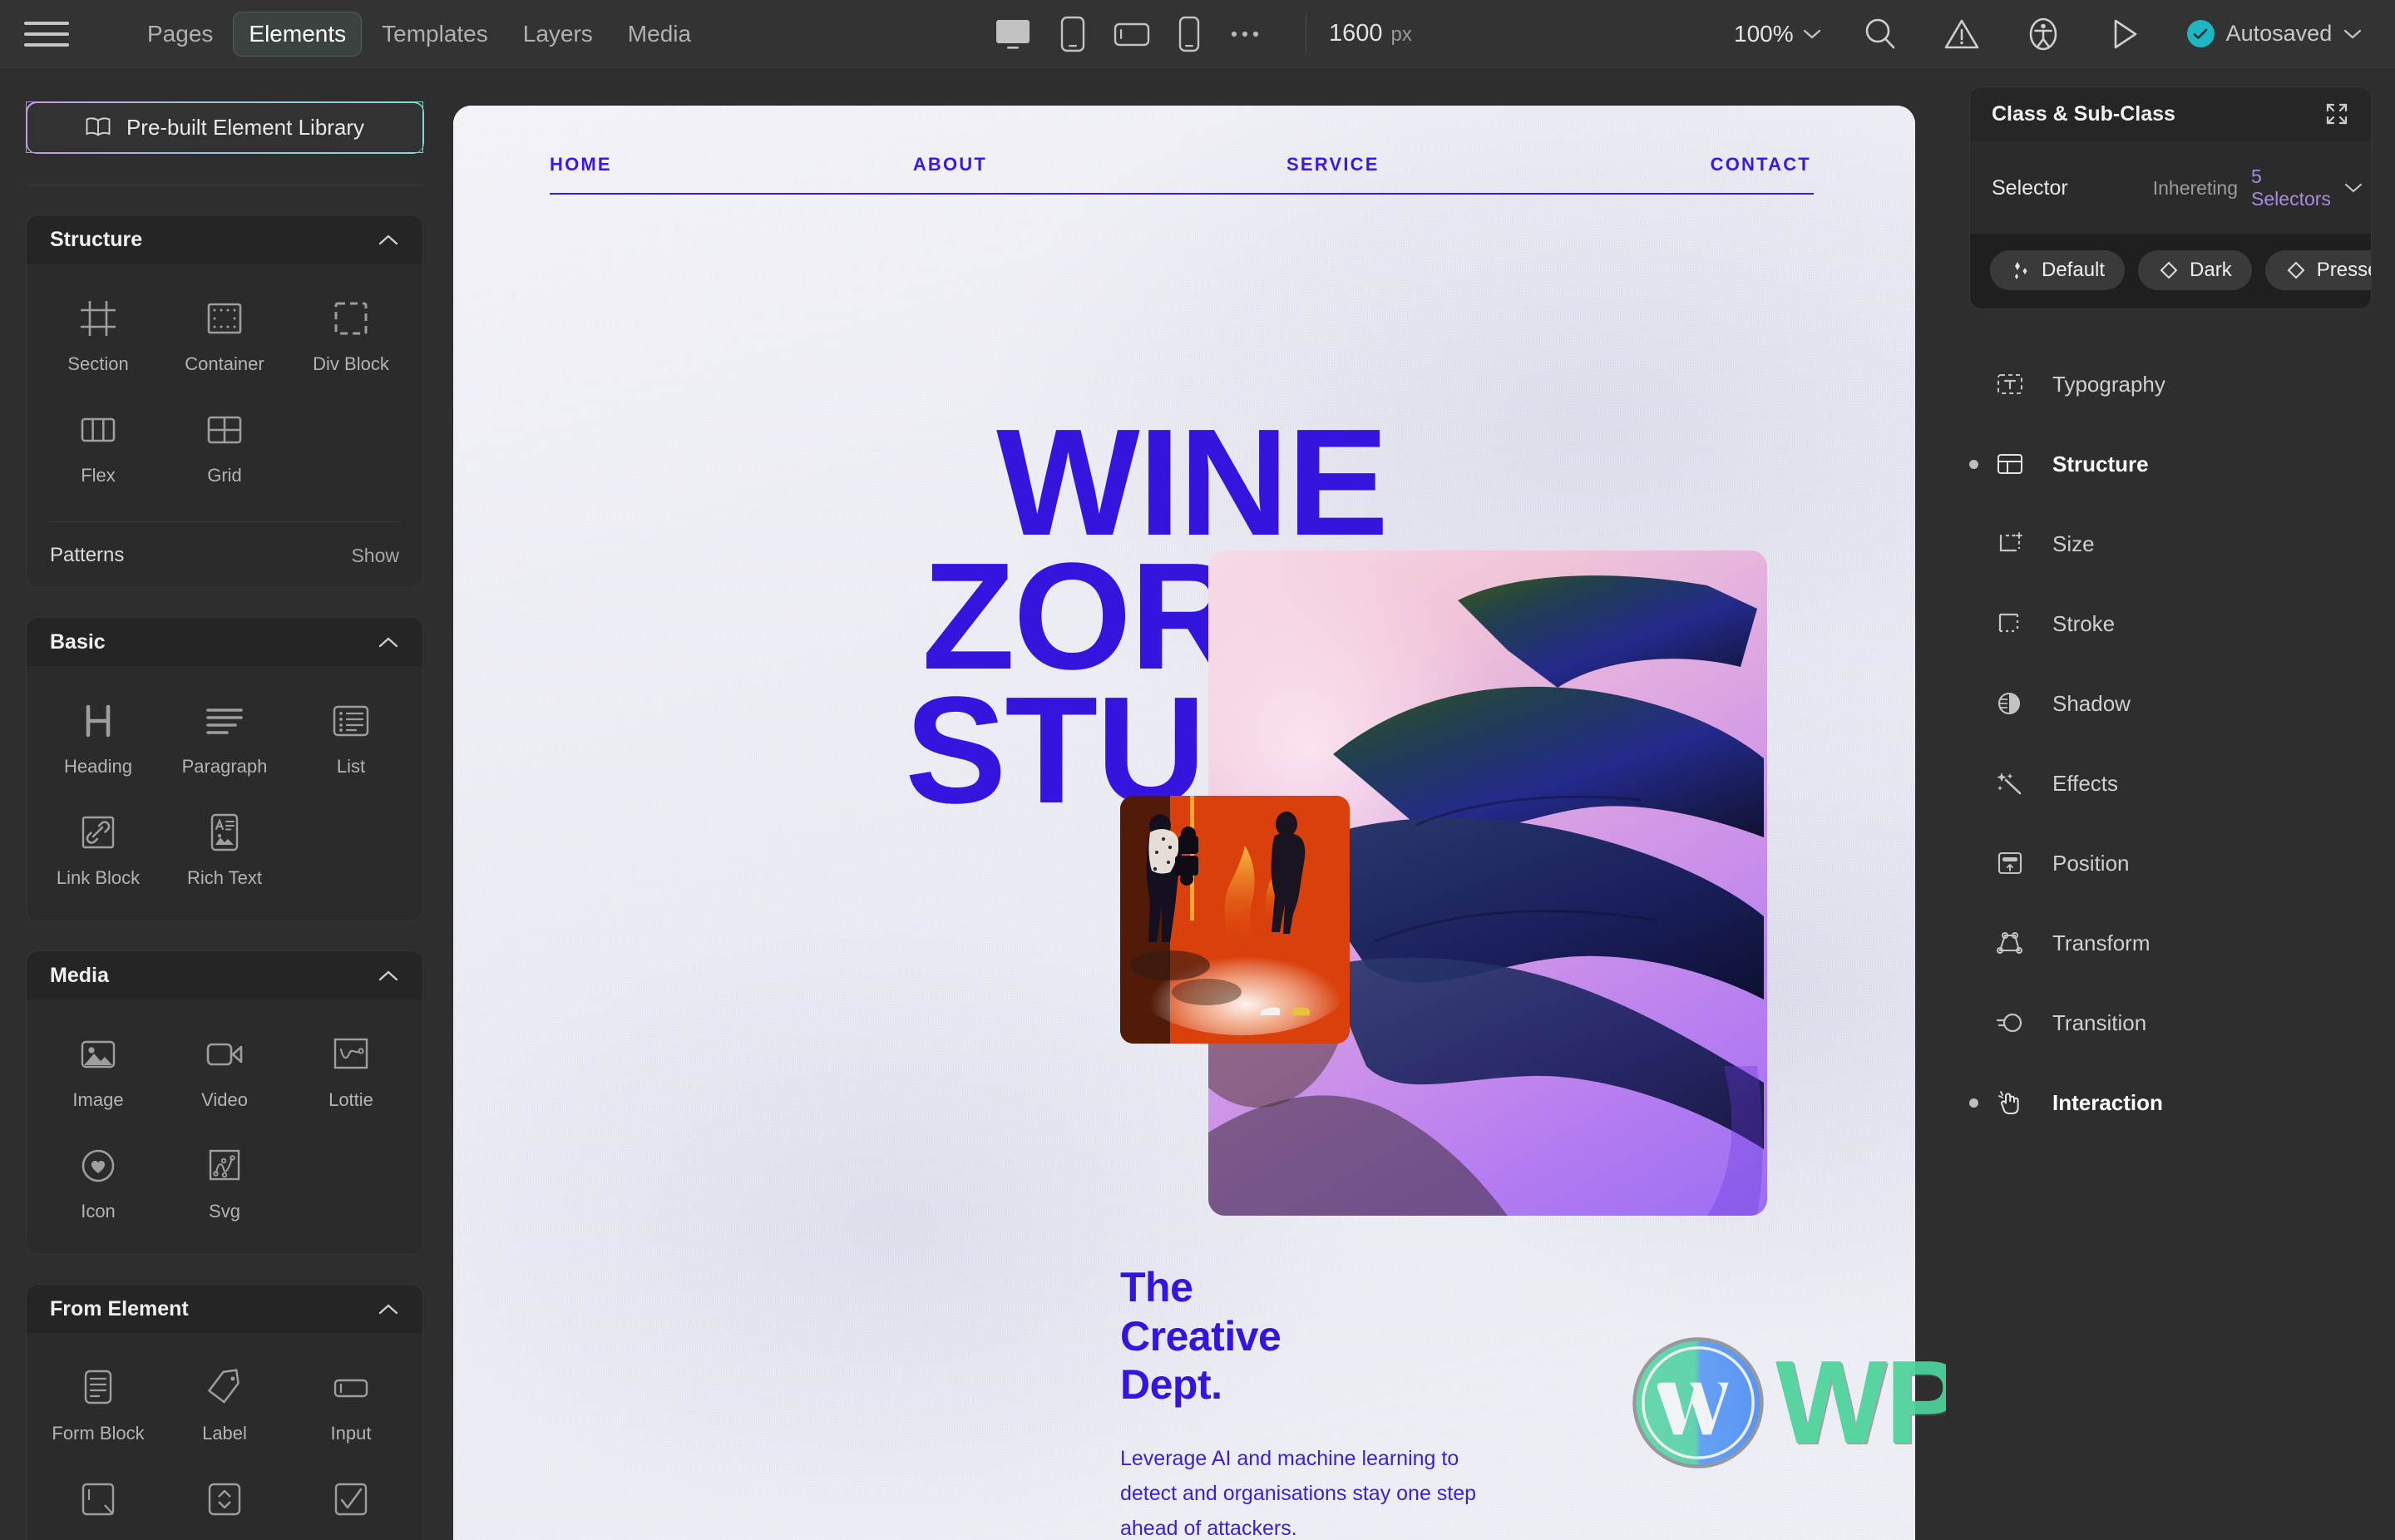  Describe the element at coordinates (2170, 1103) in the screenshot. I see `property-interaction: Interaction` at that location.